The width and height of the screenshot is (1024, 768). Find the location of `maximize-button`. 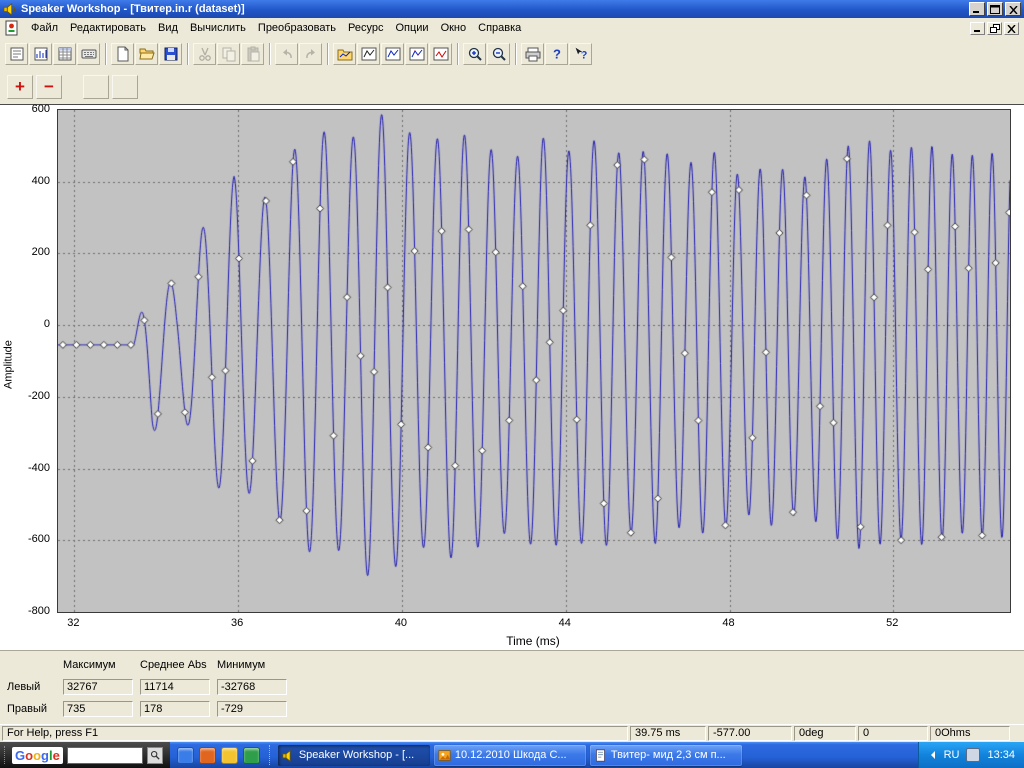

maximize-button is located at coordinates (995, 9).